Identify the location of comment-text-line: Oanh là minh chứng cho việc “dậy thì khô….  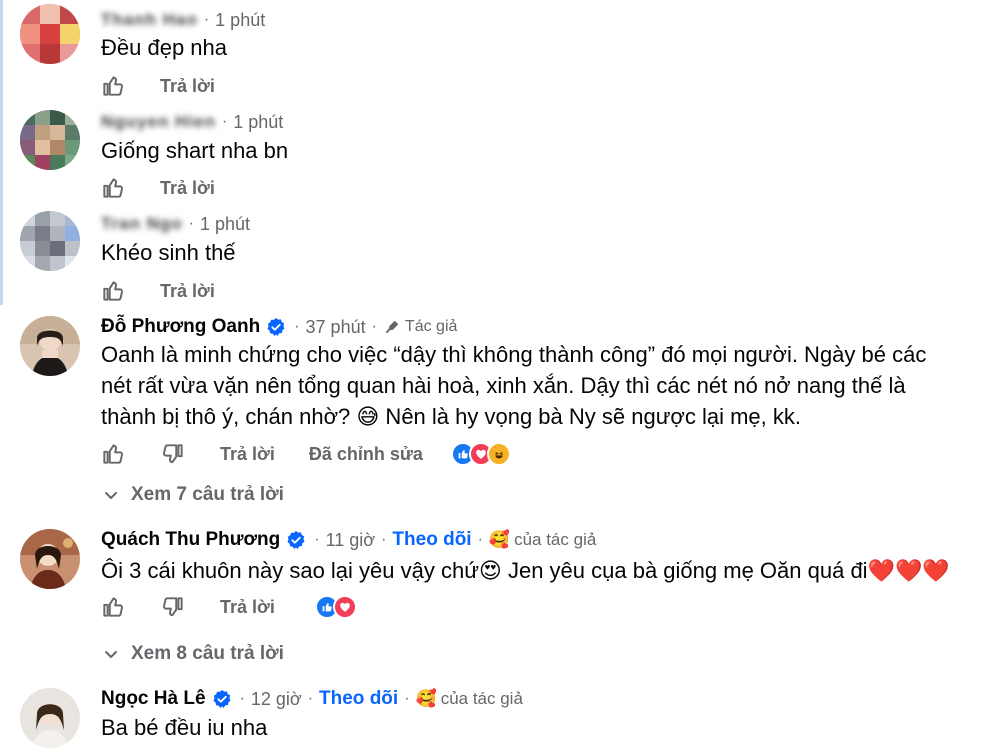
(514, 354).